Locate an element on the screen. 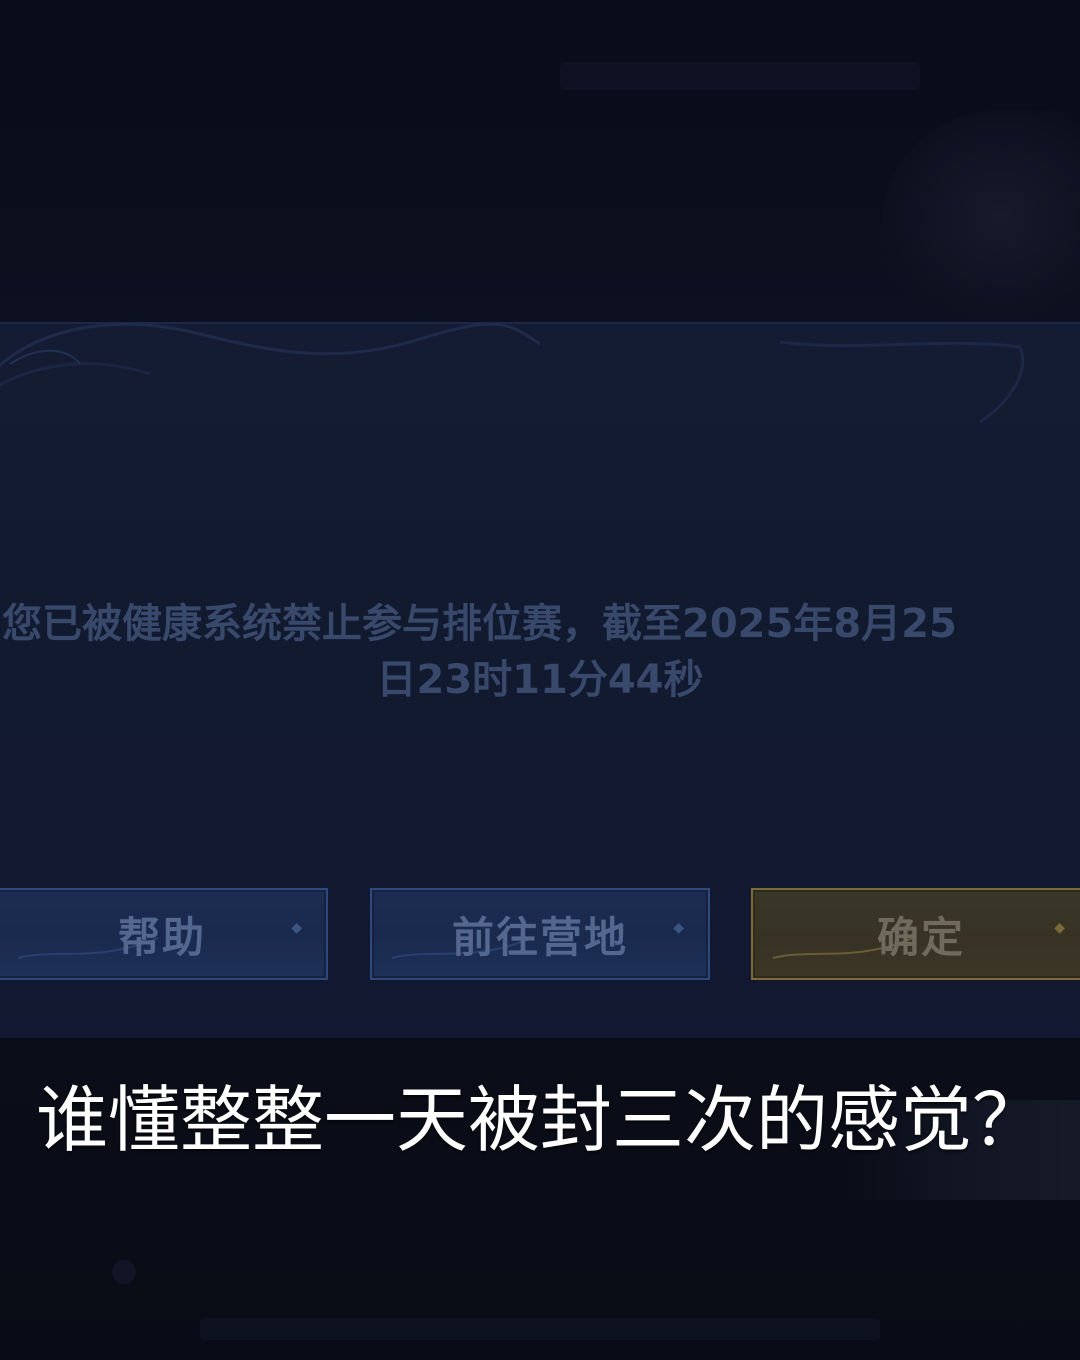  go-to-camp-button: ◆ 前往营地 is located at coordinates (540, 934).